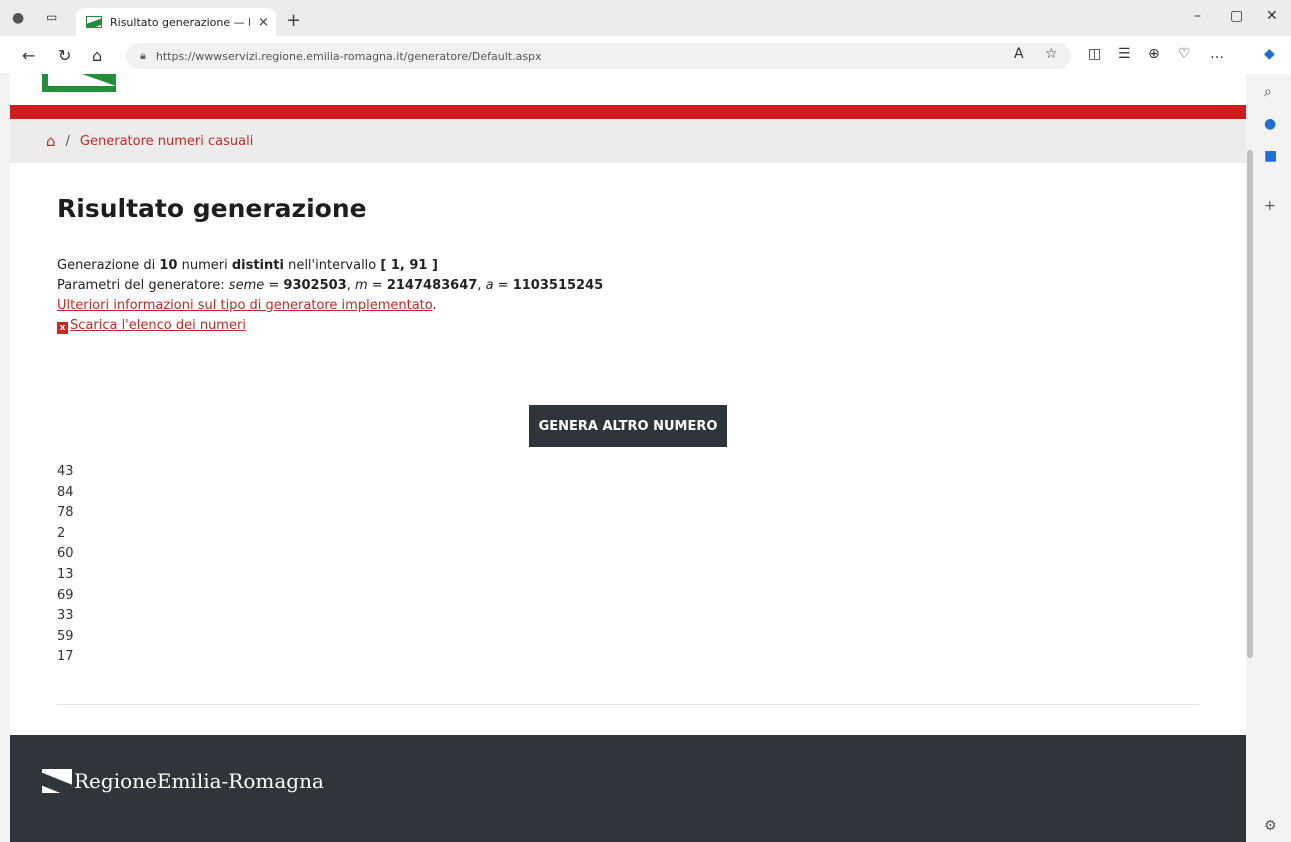 The width and height of the screenshot is (1291, 842). I want to click on content-divider, so click(628, 704).